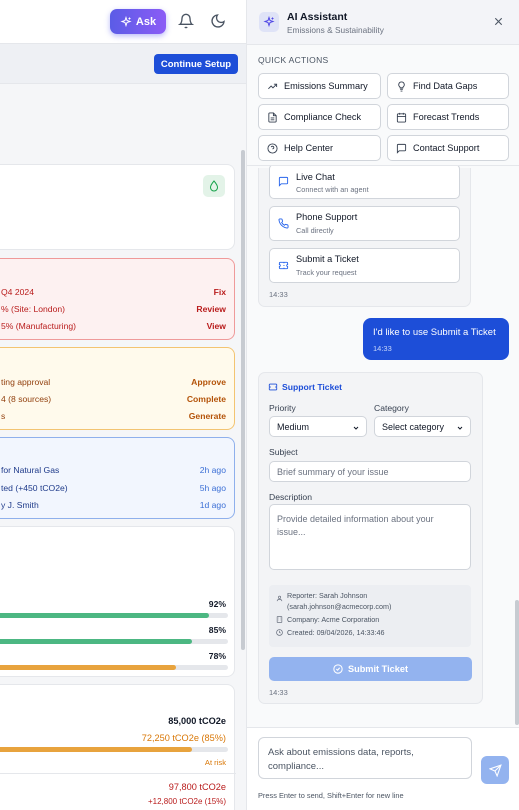 The height and width of the screenshot is (810, 519). I want to click on quick-action-compliance-check: Compliance Check, so click(319, 117).